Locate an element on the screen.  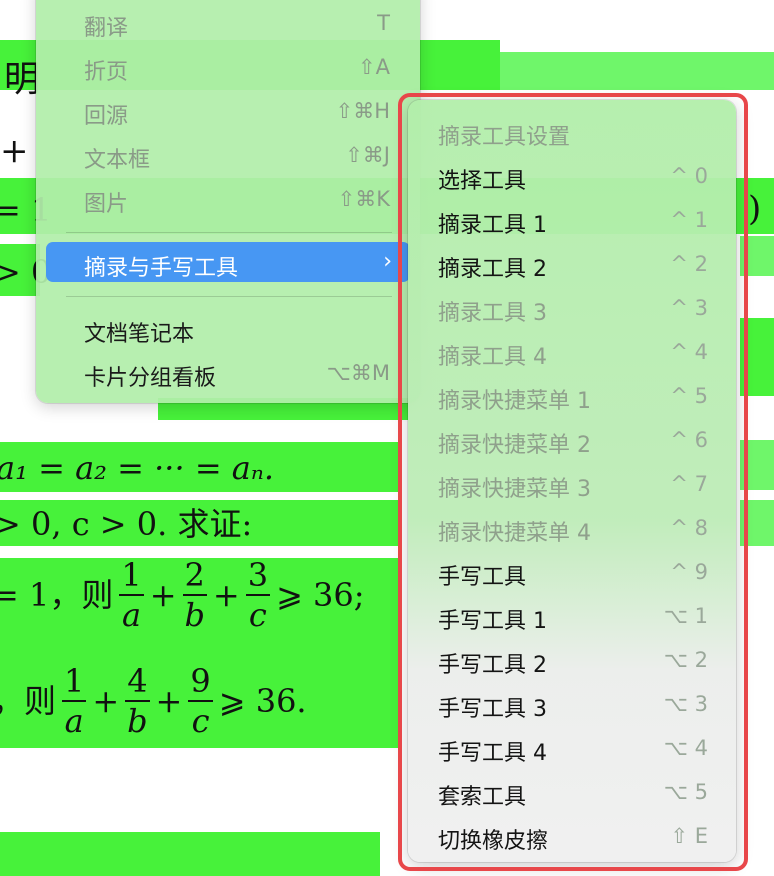
fraction: 4b is located at coordinates (137, 701).